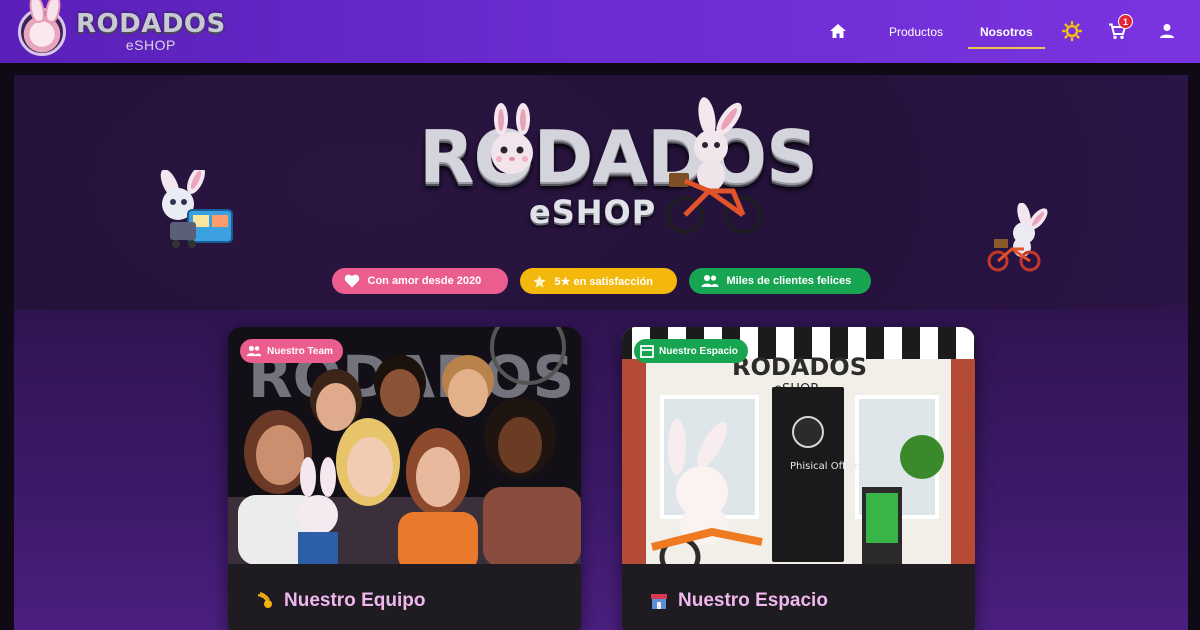 Image resolution: width=1200 pixels, height=630 pixels. I want to click on top-navbar: RODADOS eSHOP Productos Nosotros 1, so click(600, 31).